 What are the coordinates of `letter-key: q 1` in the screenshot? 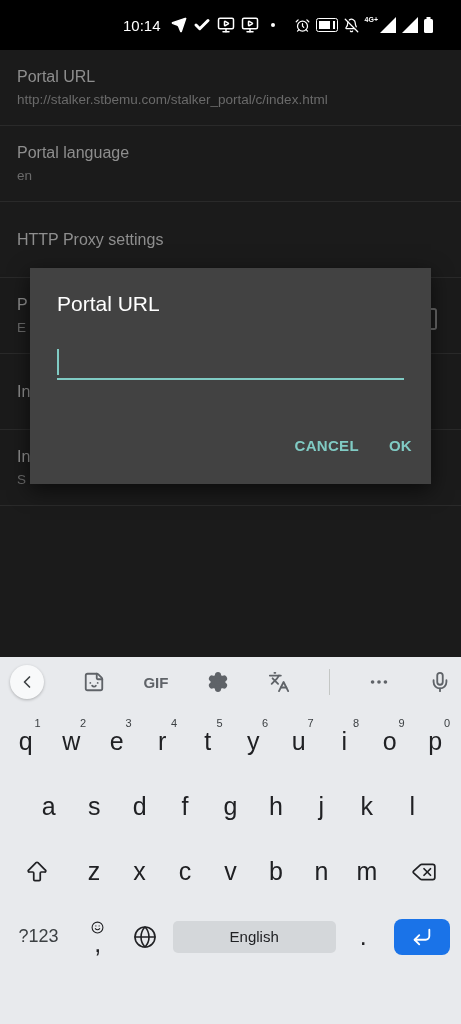 It's located at (26, 741).